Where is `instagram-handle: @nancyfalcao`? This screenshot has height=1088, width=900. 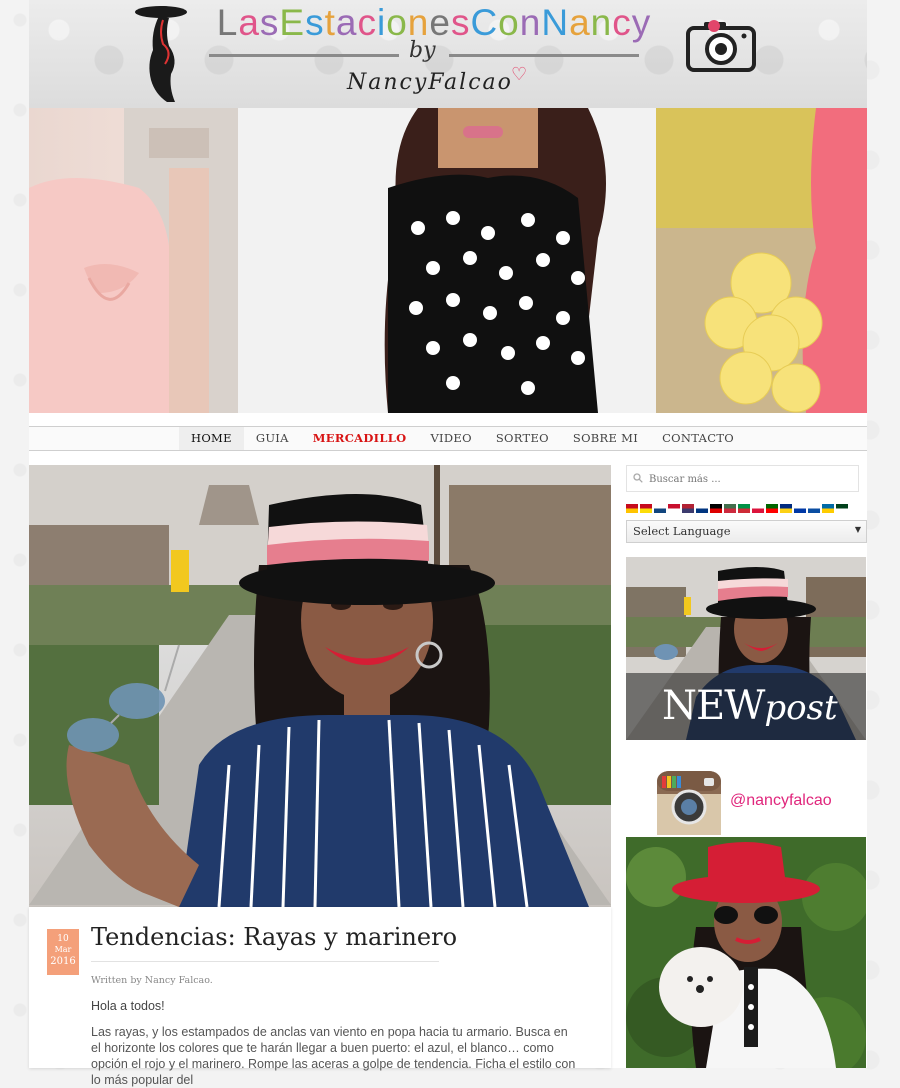 instagram-handle: @nancyfalcao is located at coordinates (781, 801).